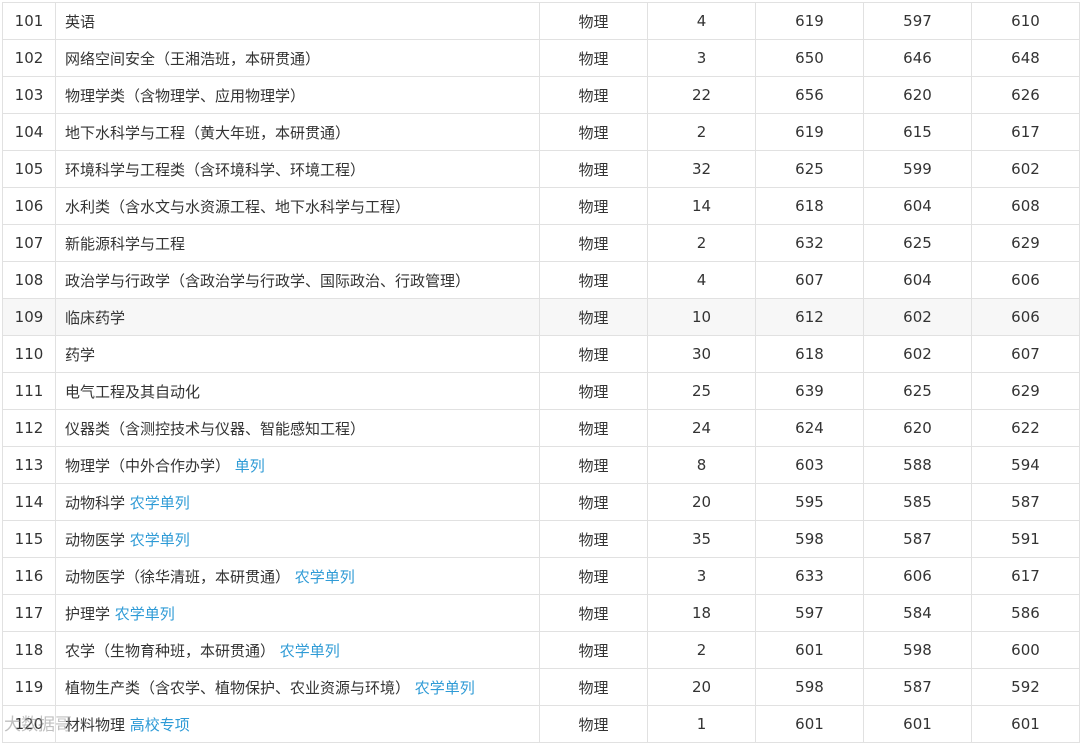  What do you see at coordinates (809, 724) in the screenshot?
I see `max-score-cell: 601` at bounding box center [809, 724].